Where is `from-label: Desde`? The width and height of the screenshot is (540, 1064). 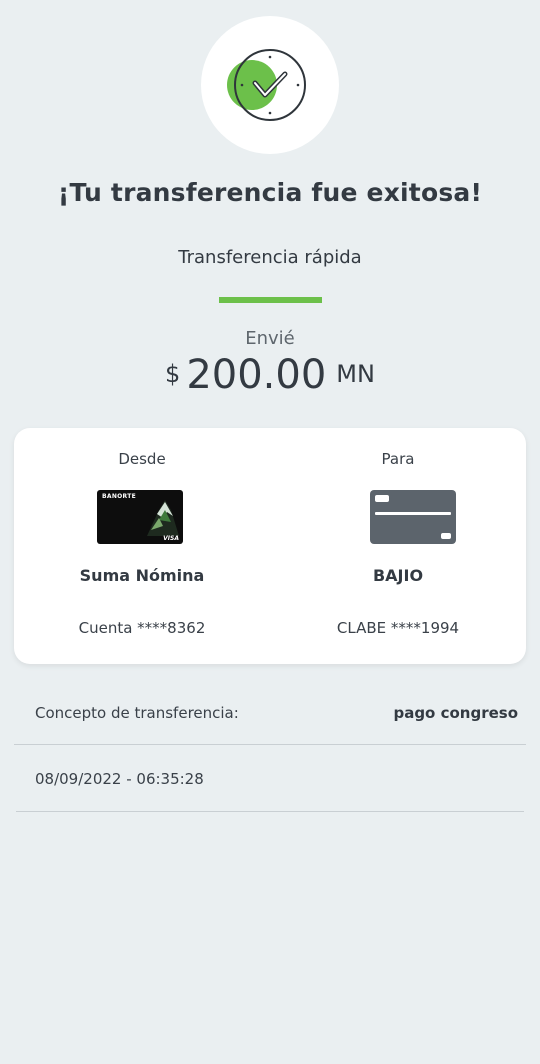
from-label: Desde is located at coordinates (142, 459).